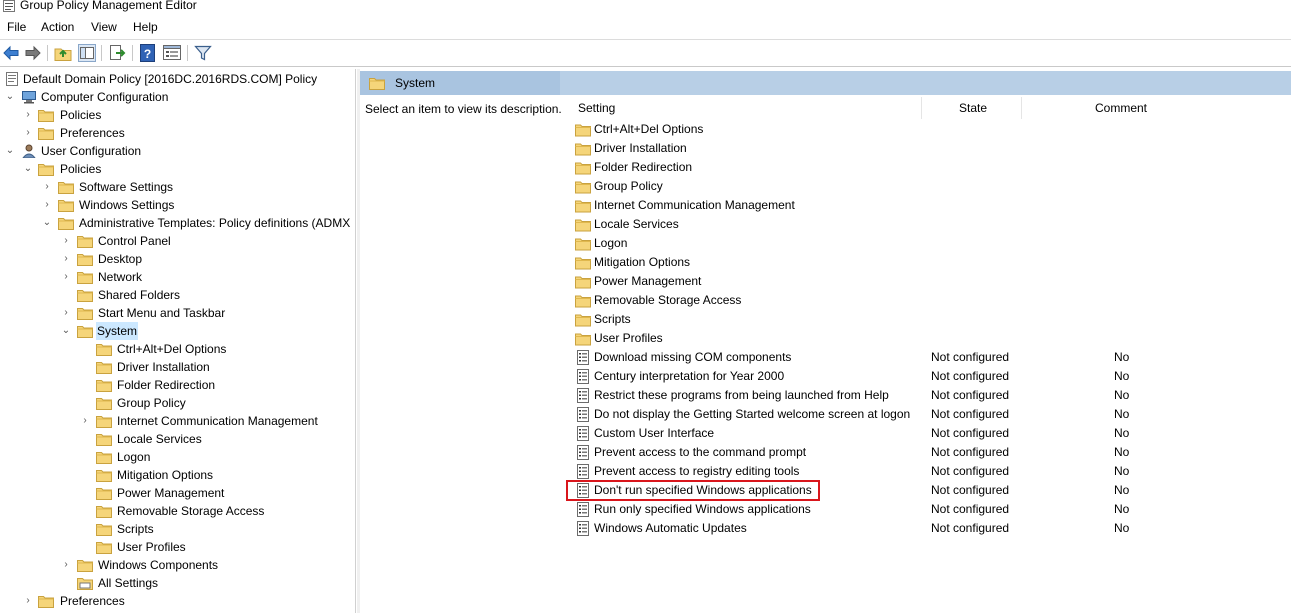 Image resolution: width=1291 pixels, height=613 pixels. Describe the element at coordinates (928, 319) in the screenshot. I see `list-item-folder: Scripts` at that location.